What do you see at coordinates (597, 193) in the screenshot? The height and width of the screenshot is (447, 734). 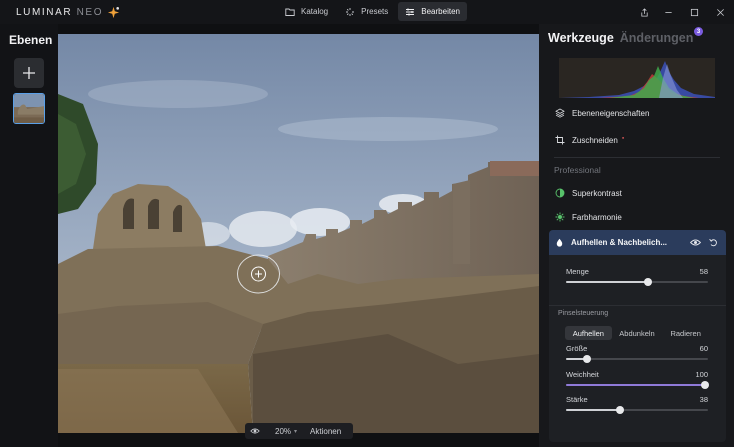 I see `superkontrast-label: Superkontrast` at bounding box center [597, 193].